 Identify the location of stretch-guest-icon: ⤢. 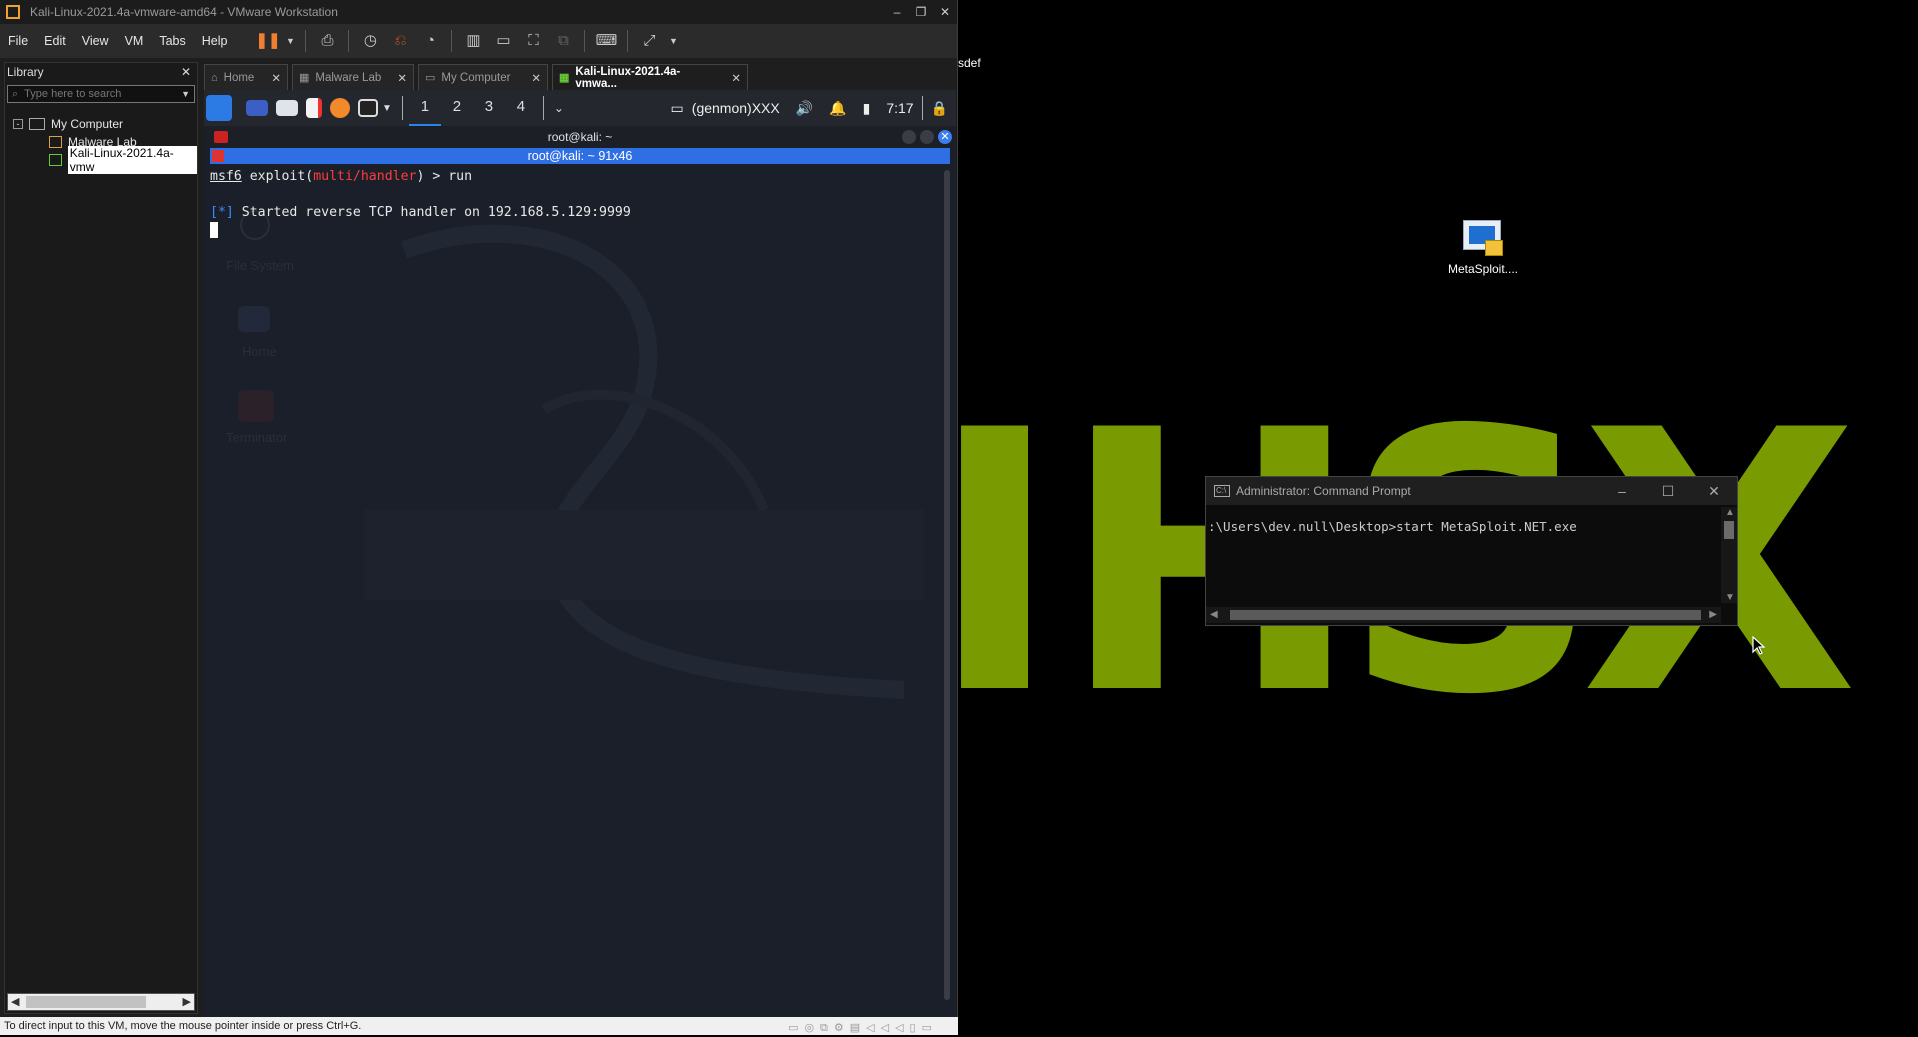
(649, 41).